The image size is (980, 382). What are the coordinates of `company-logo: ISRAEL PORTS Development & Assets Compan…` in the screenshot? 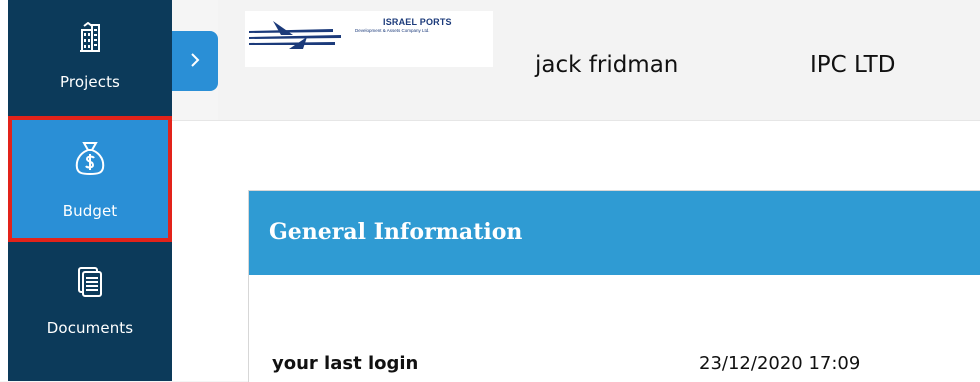 It's located at (369, 39).